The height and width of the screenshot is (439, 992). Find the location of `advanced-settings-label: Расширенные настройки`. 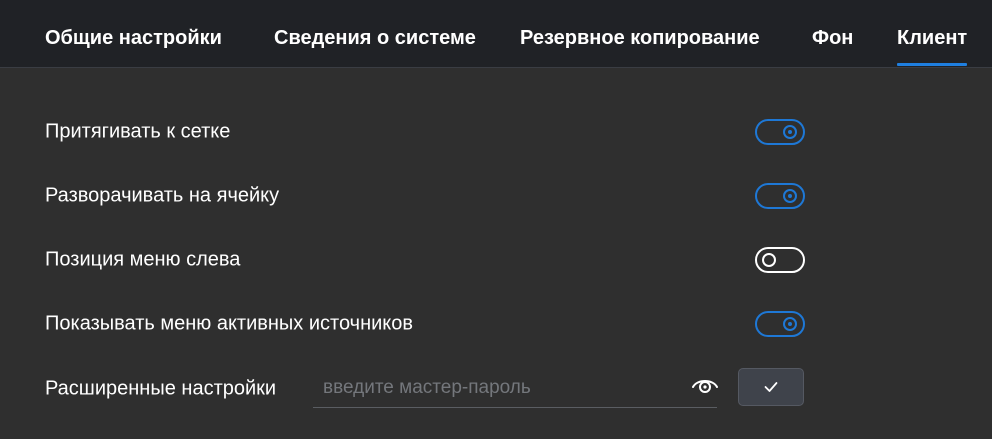

advanced-settings-label: Расширенные настройки is located at coordinates (161, 388).